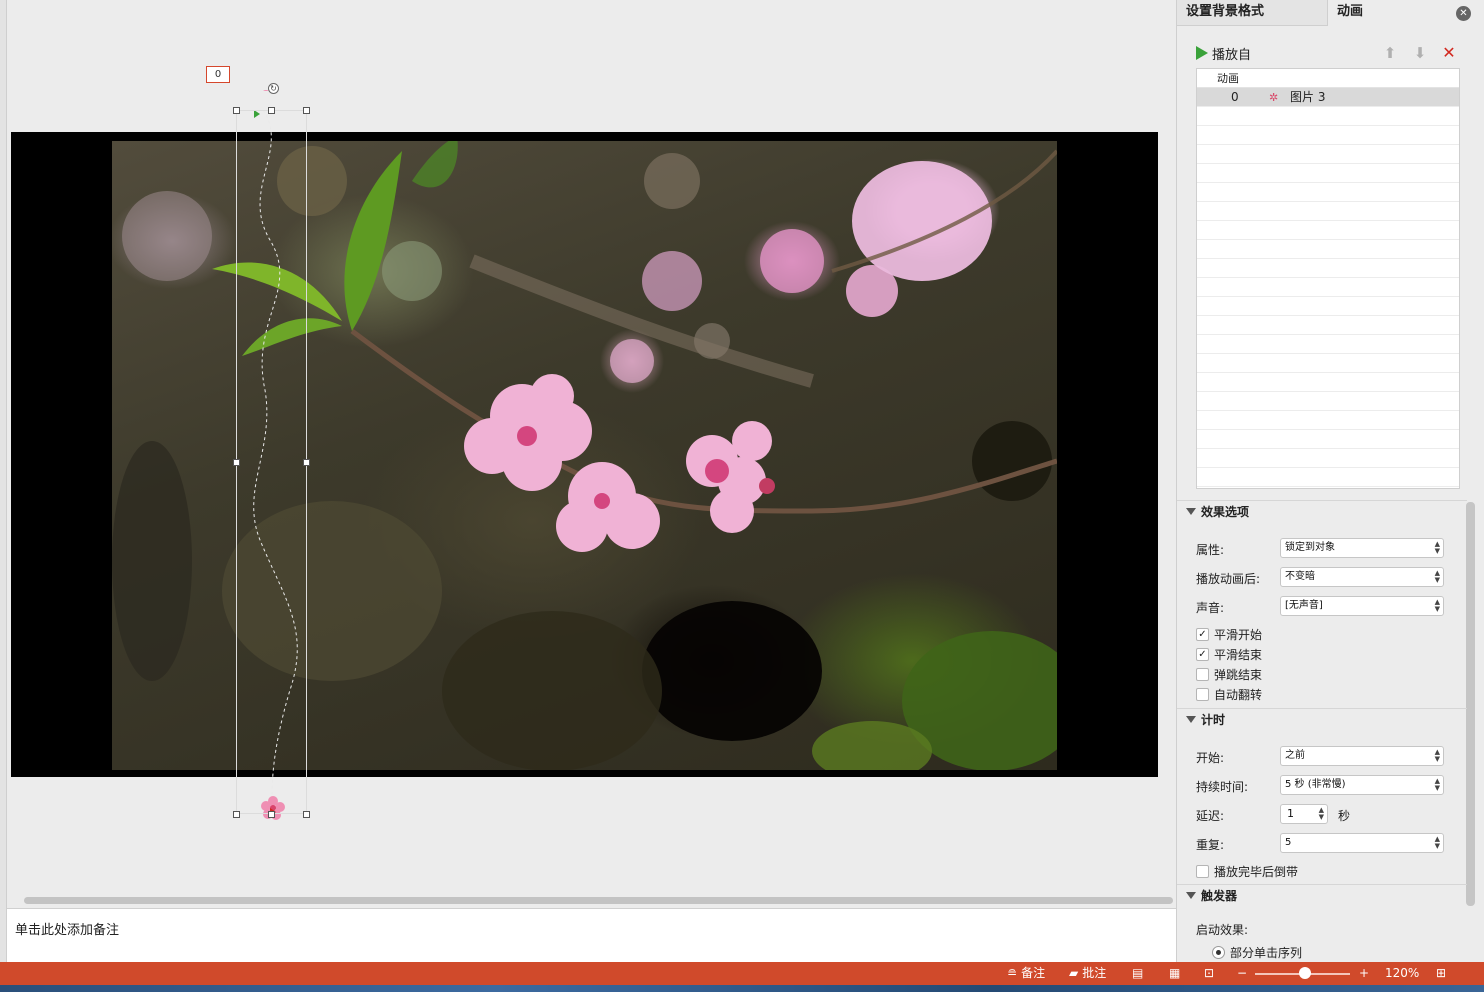 The image size is (1484, 992). I want to click on bounce-end-option: 弹跳结束, so click(1229, 674).